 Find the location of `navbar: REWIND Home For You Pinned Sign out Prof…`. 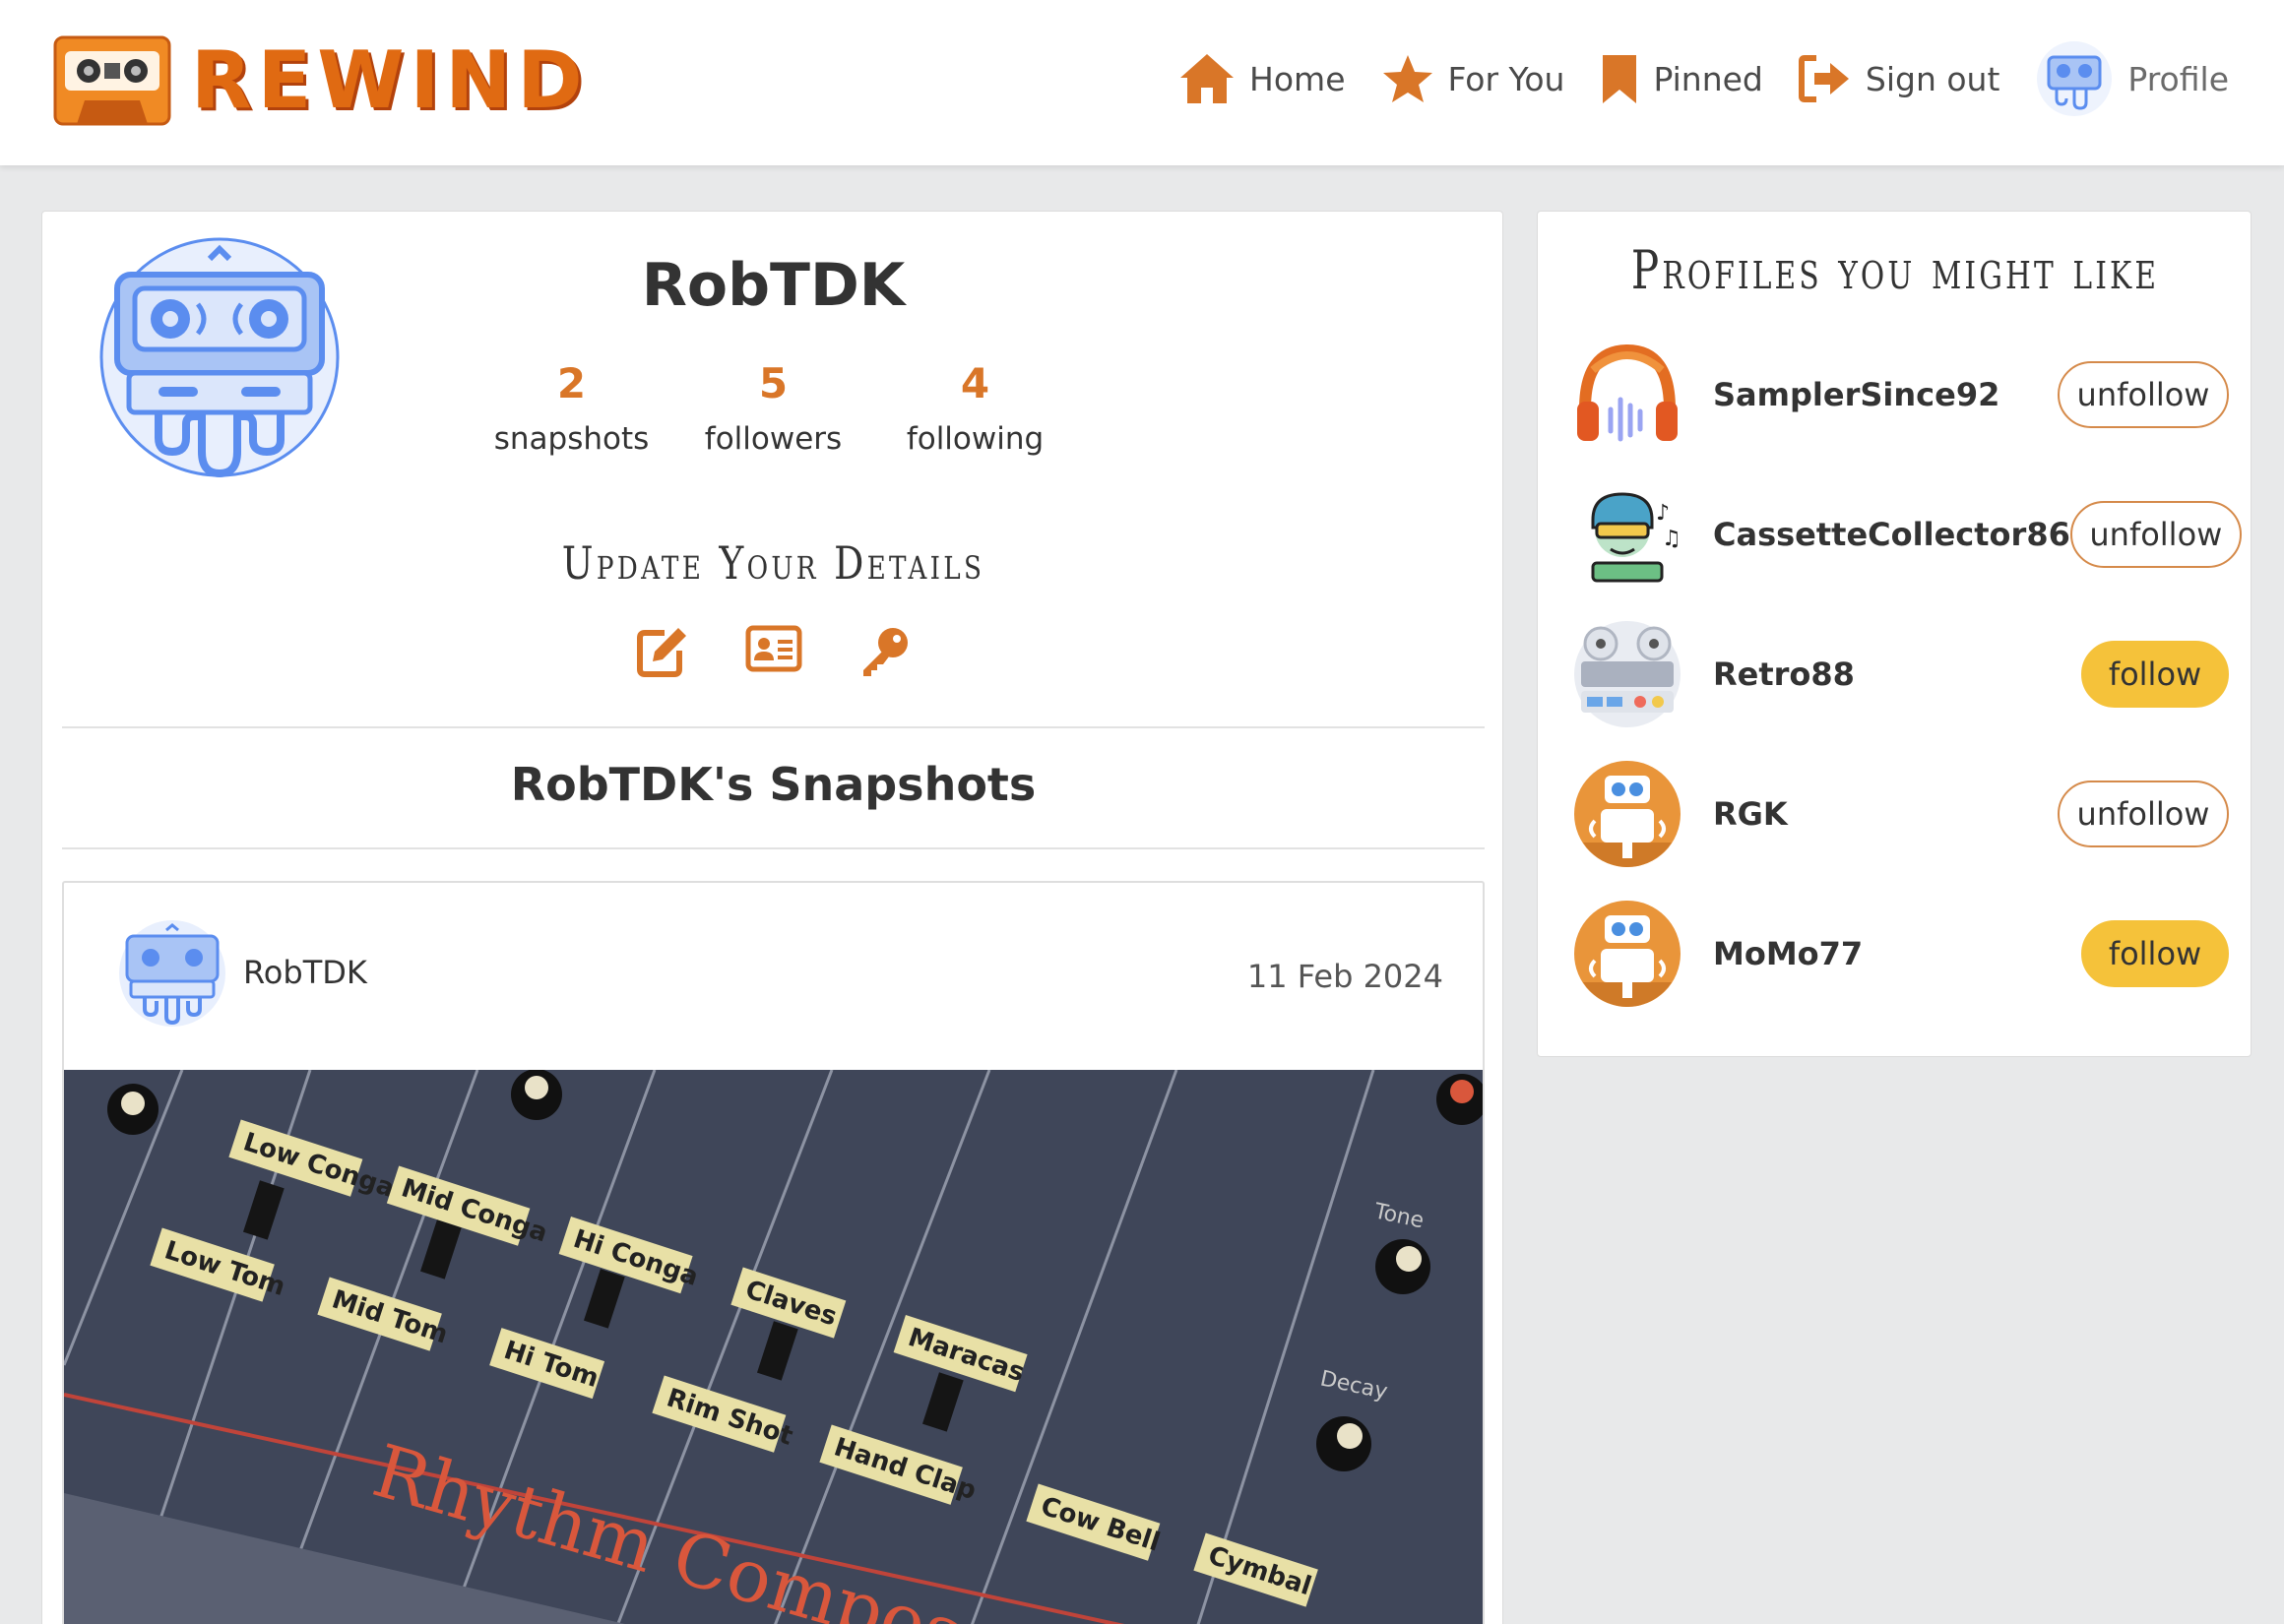

navbar: REWIND Home For You Pinned Sign out Prof… is located at coordinates (1142, 82).